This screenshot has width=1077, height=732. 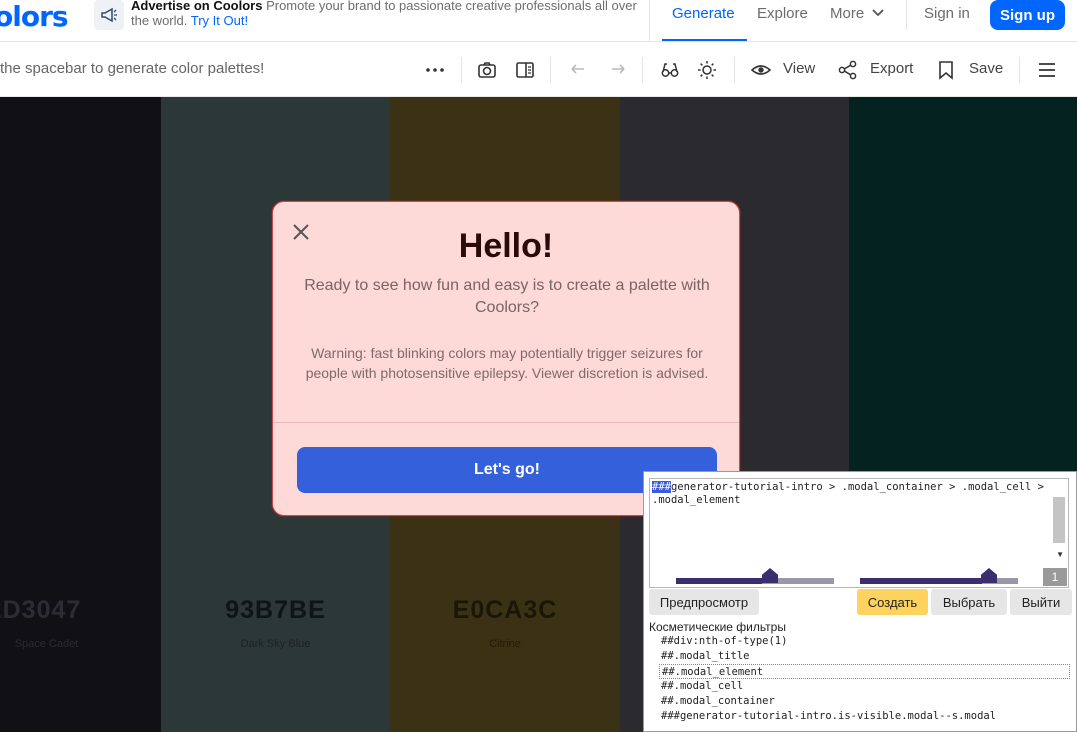 I want to click on sun-icon, so click(x=707, y=70).